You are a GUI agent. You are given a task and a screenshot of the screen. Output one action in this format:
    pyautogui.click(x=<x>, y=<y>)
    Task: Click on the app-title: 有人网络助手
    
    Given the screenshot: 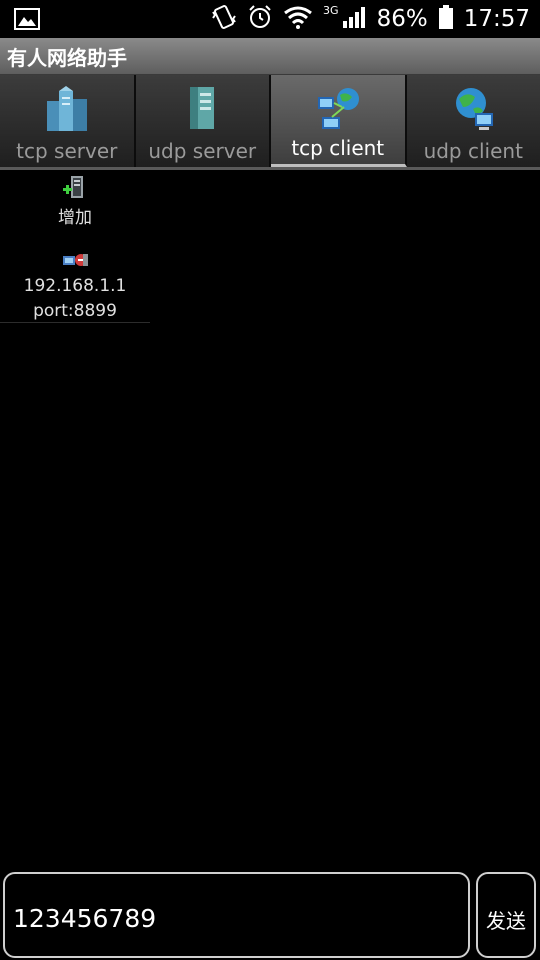 What is the action you would take?
    pyautogui.click(x=67, y=58)
    